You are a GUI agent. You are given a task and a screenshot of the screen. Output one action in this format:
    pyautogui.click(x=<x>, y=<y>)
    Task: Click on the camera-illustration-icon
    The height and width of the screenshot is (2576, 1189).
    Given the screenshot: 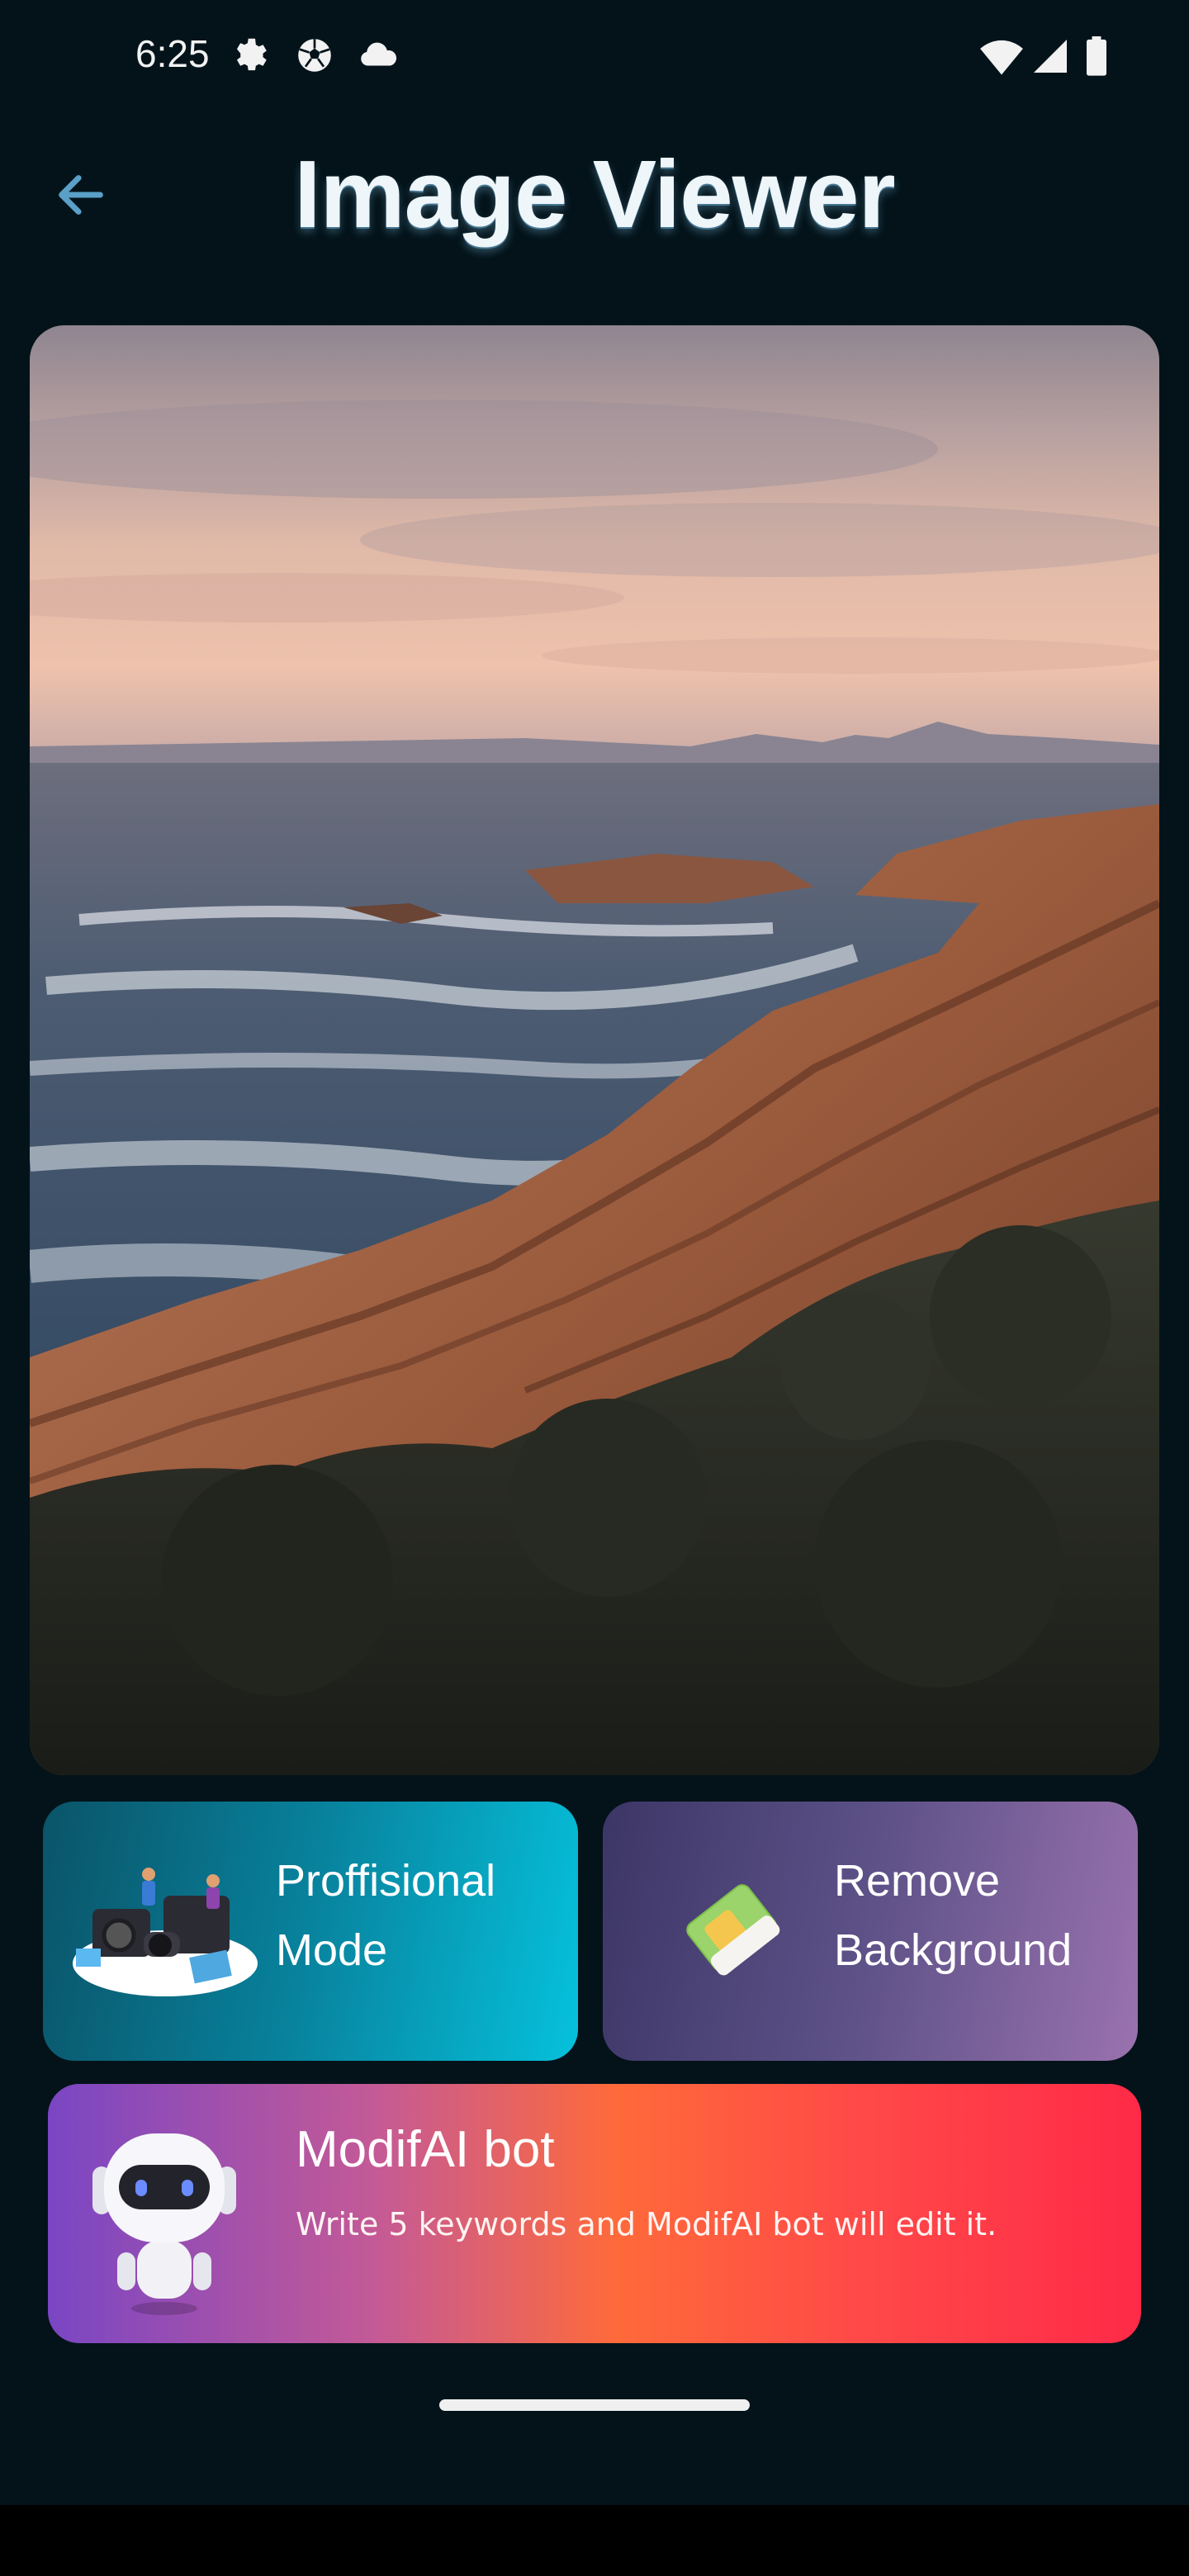 What is the action you would take?
    pyautogui.click(x=165, y=1931)
    